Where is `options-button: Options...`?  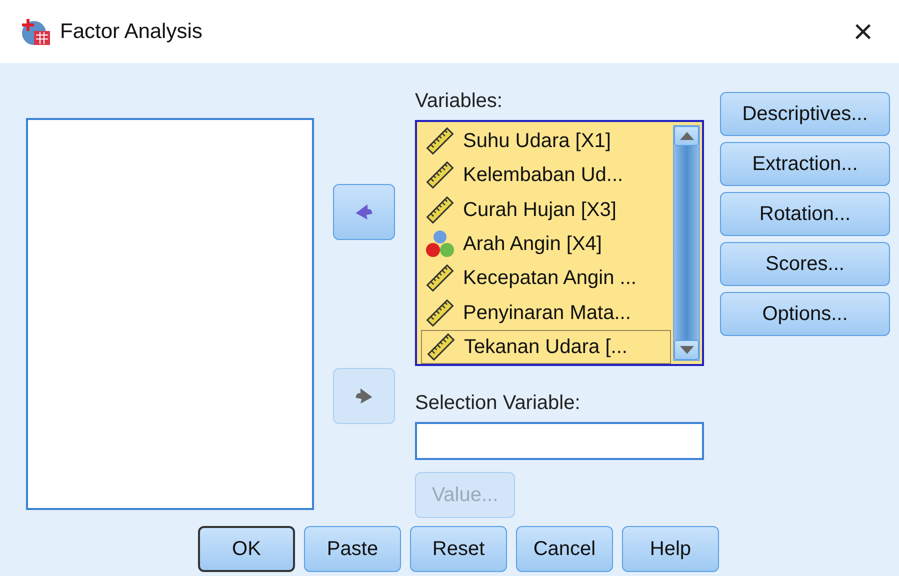
options-button: Options... is located at coordinates (805, 314).